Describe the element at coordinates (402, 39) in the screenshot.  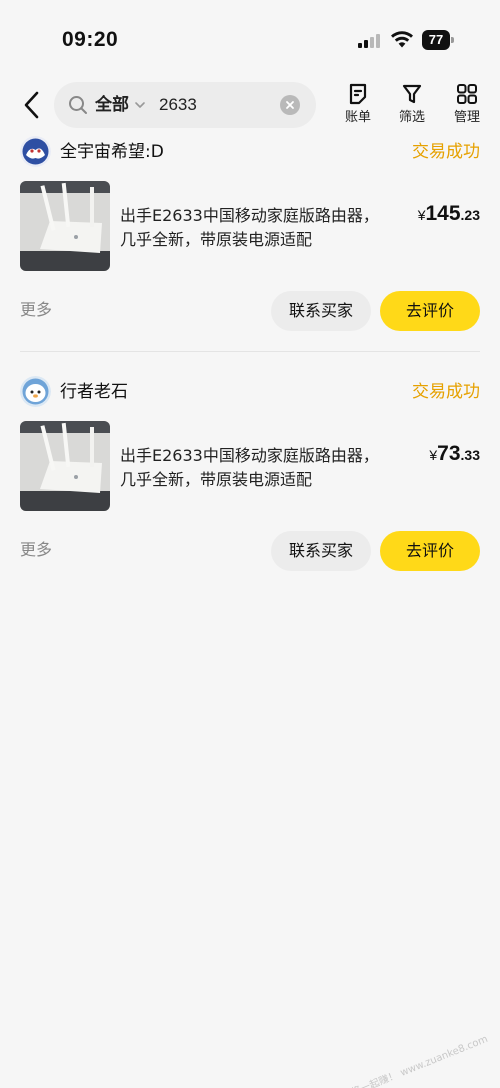
I see `wifi-icon` at that location.